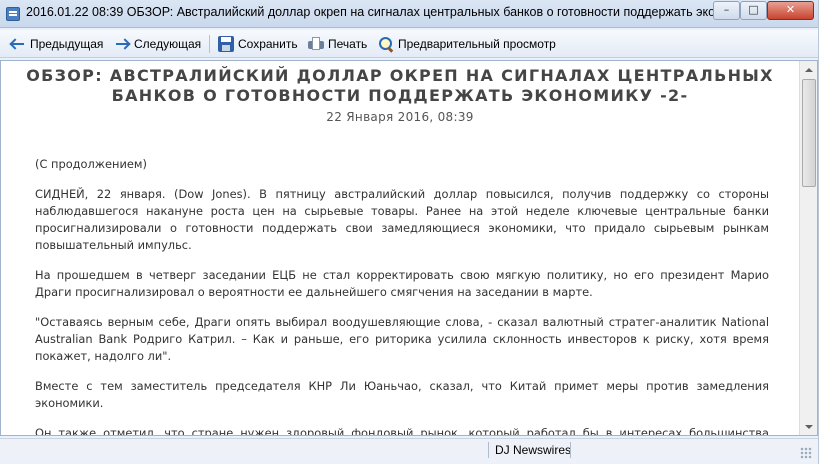  What do you see at coordinates (477, 44) in the screenshot?
I see `print-preview-label: Предварительный просмотр` at bounding box center [477, 44].